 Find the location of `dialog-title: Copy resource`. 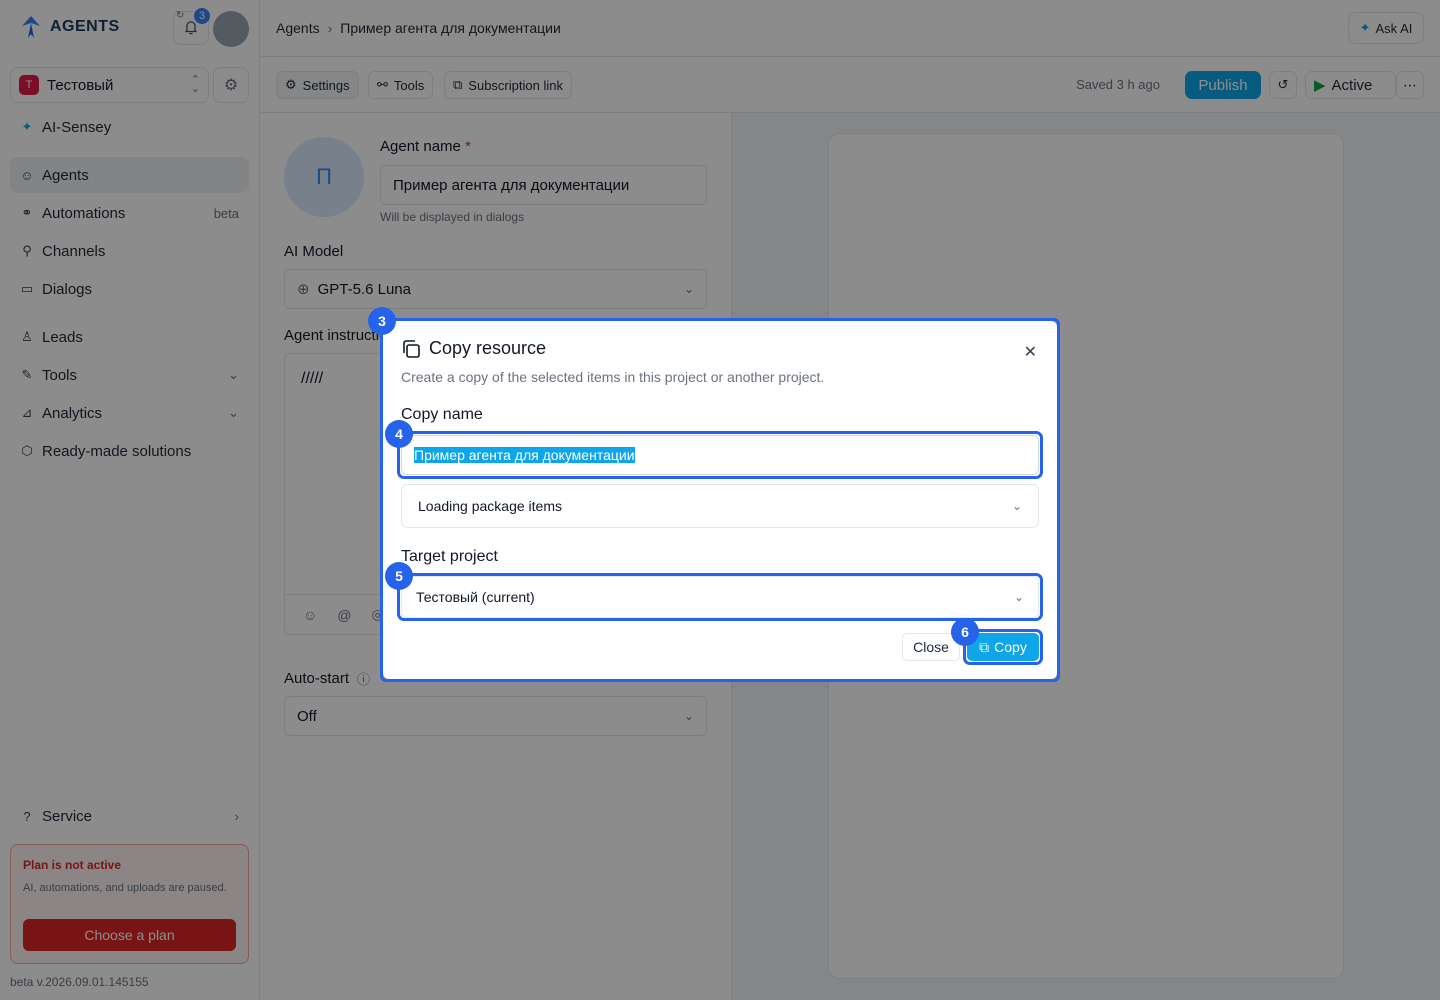

dialog-title: Copy resource is located at coordinates (473, 348).